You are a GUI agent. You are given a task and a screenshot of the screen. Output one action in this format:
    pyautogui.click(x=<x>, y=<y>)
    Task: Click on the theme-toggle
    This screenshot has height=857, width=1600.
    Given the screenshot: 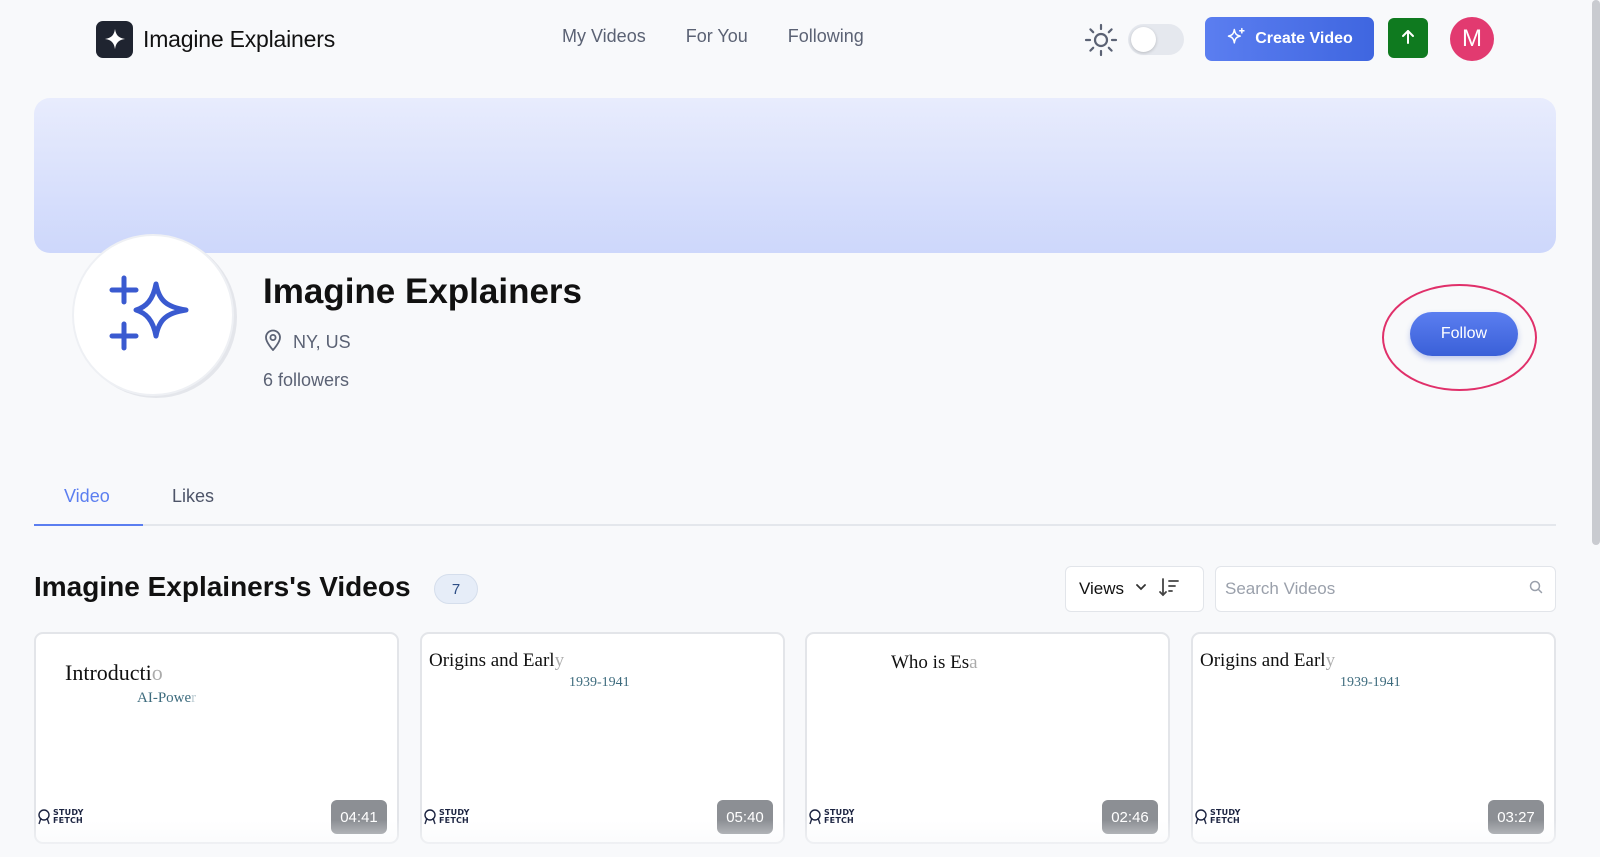 What is the action you would take?
    pyautogui.click(x=1156, y=39)
    